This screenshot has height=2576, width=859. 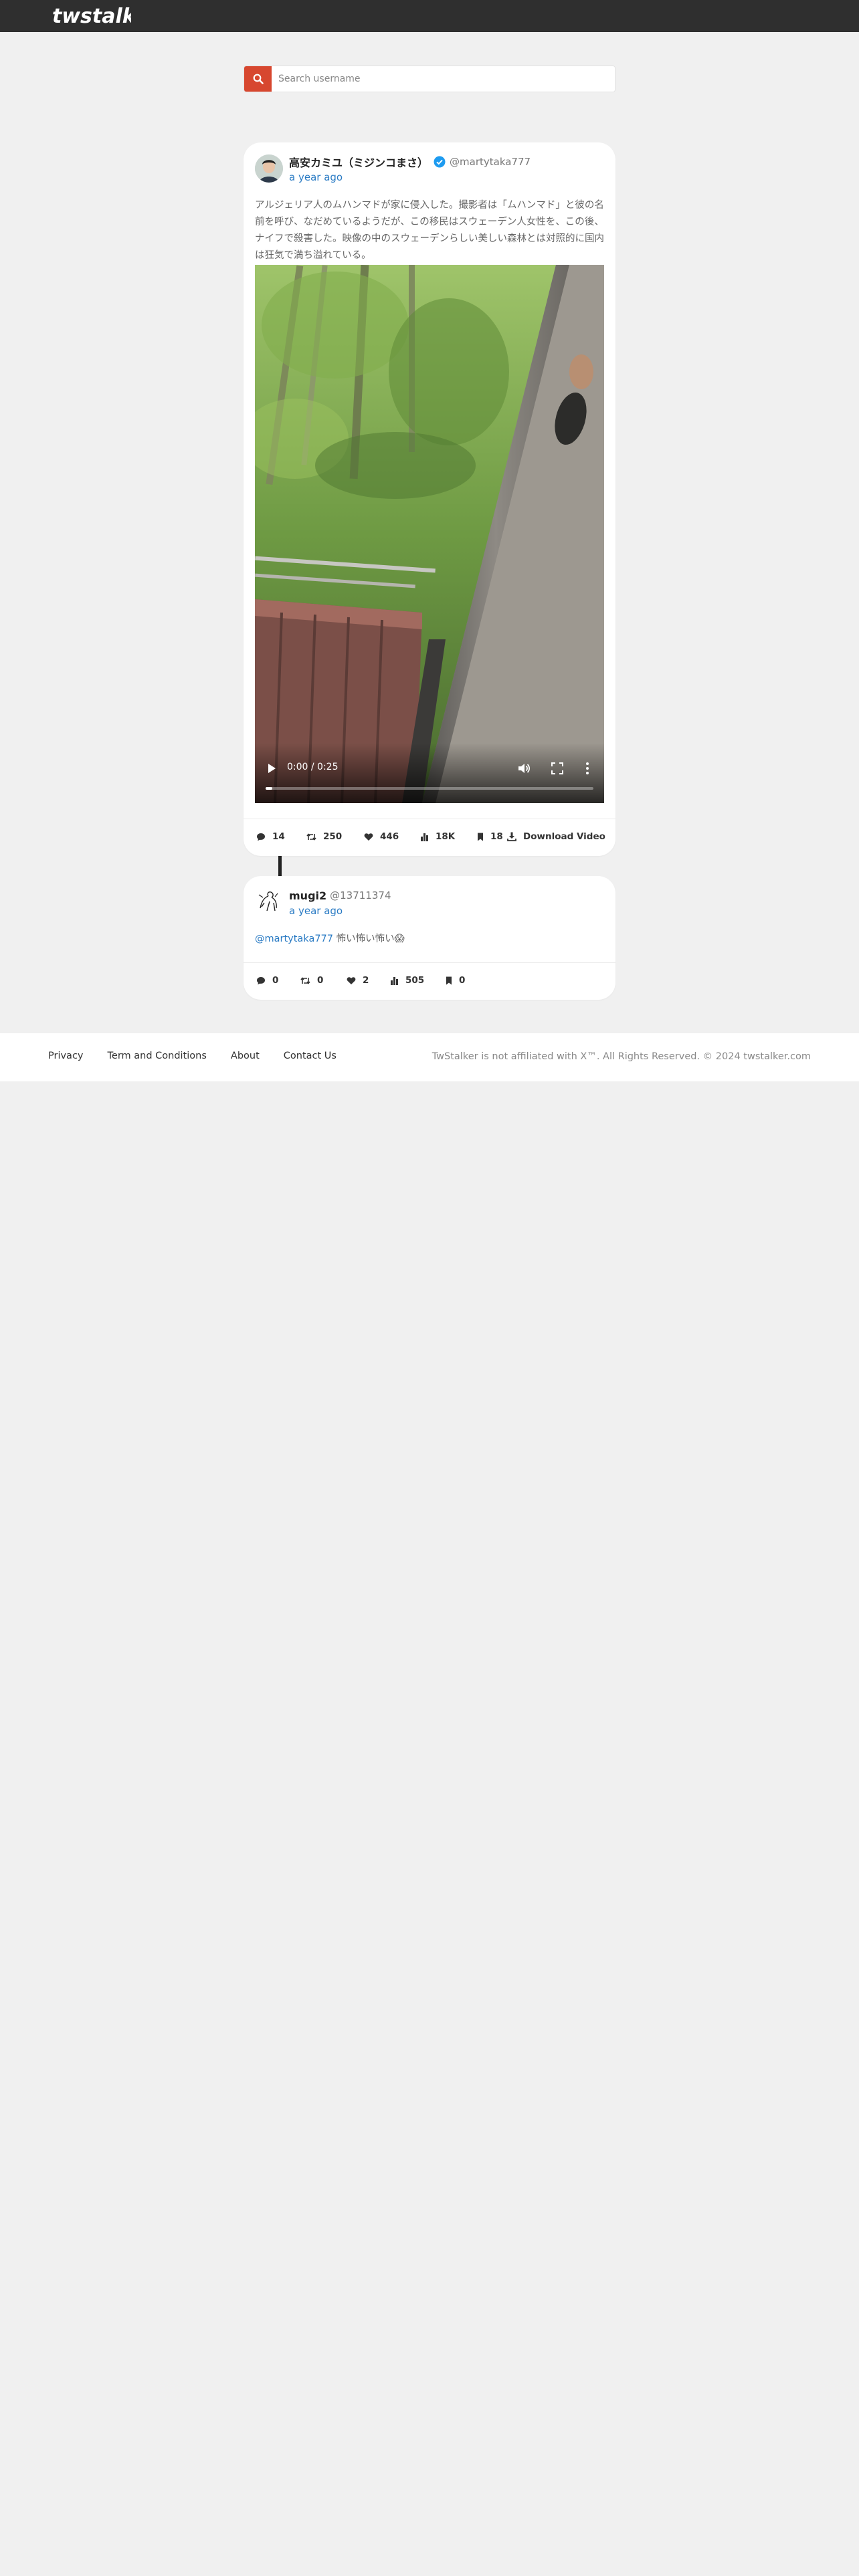 What do you see at coordinates (91, 16) in the screenshot?
I see `brand-name: twstalker` at bounding box center [91, 16].